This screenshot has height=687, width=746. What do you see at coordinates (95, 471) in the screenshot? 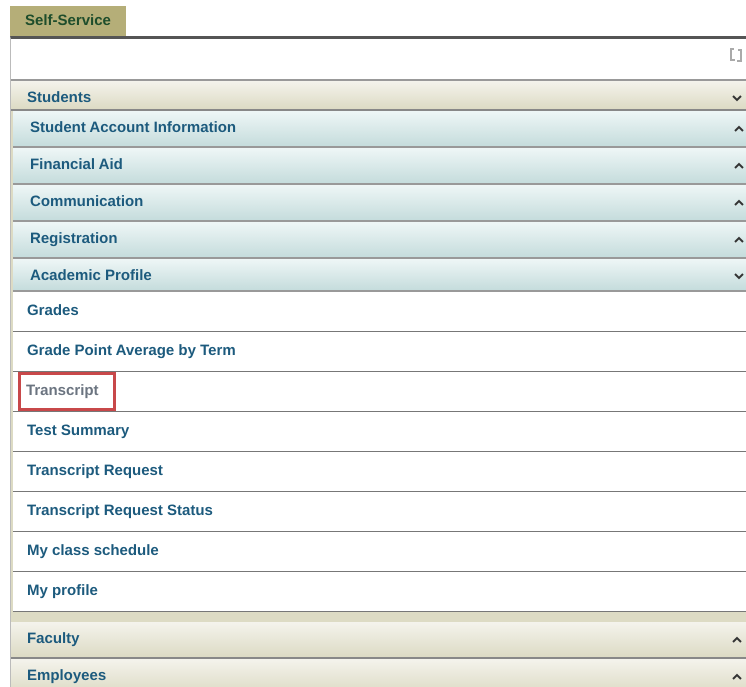
I see `menu-link: Transcript Request` at bounding box center [95, 471].